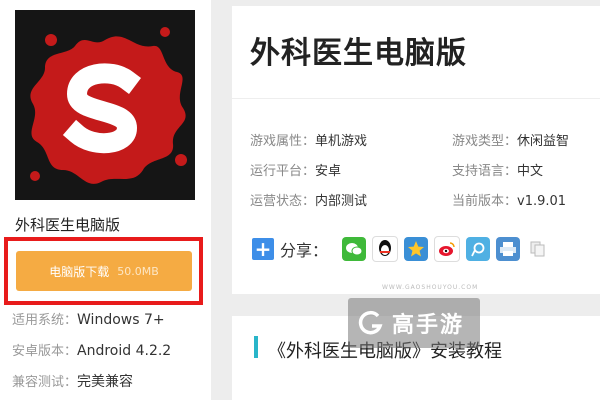 This screenshot has height=400, width=600. I want to click on app-name: 外科医生电脑版, so click(68, 225).